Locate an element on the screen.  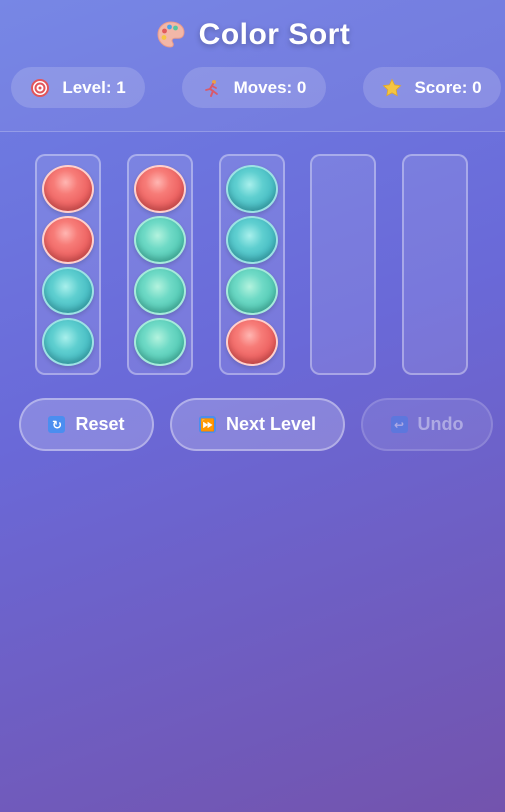
moves-stat: Moves: 0 is located at coordinates (254, 87).